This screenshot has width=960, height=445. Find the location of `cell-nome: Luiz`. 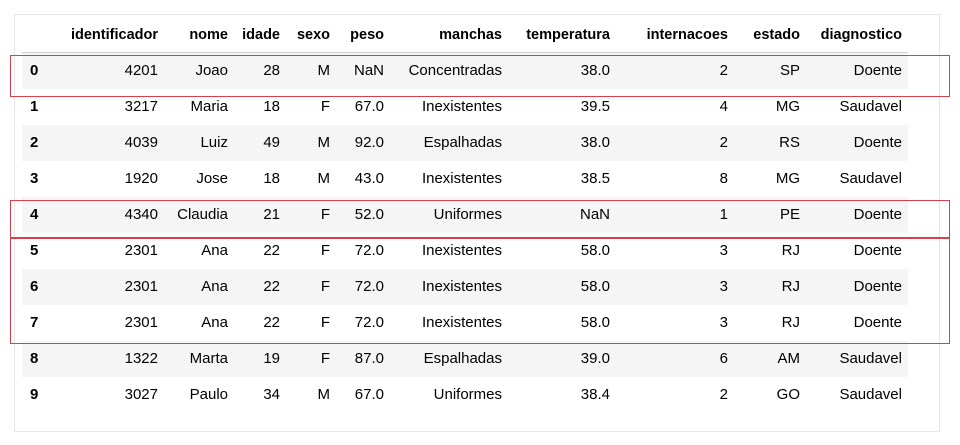

cell-nome: Luiz is located at coordinates (214, 142).